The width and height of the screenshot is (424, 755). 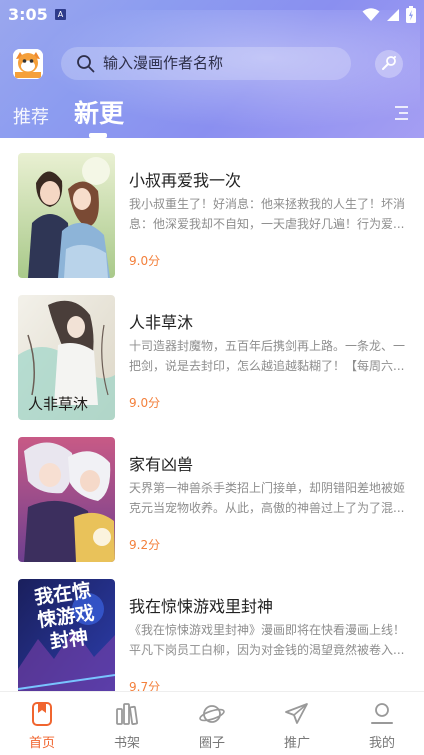 I want to click on wifi-icon, so click(x=371, y=14).